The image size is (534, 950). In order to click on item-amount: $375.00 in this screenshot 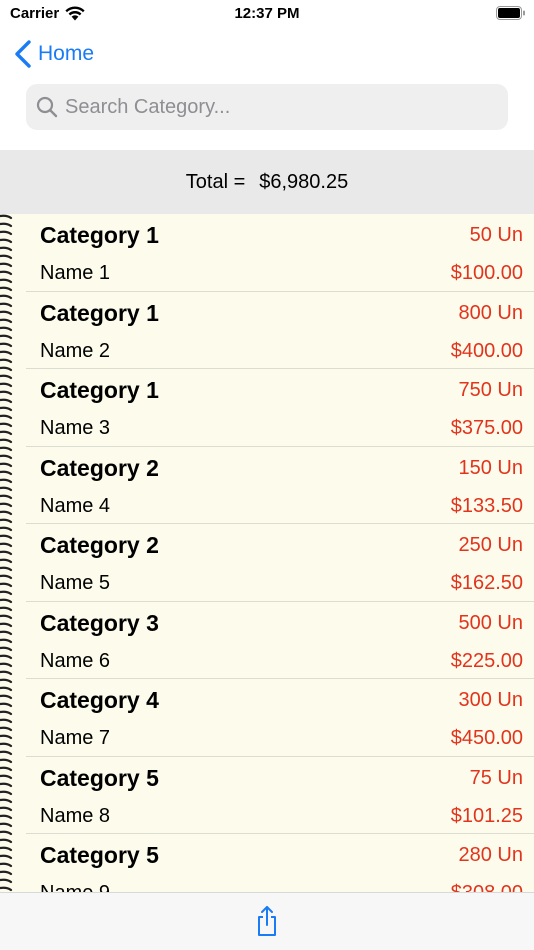, I will do `click(486, 428)`.